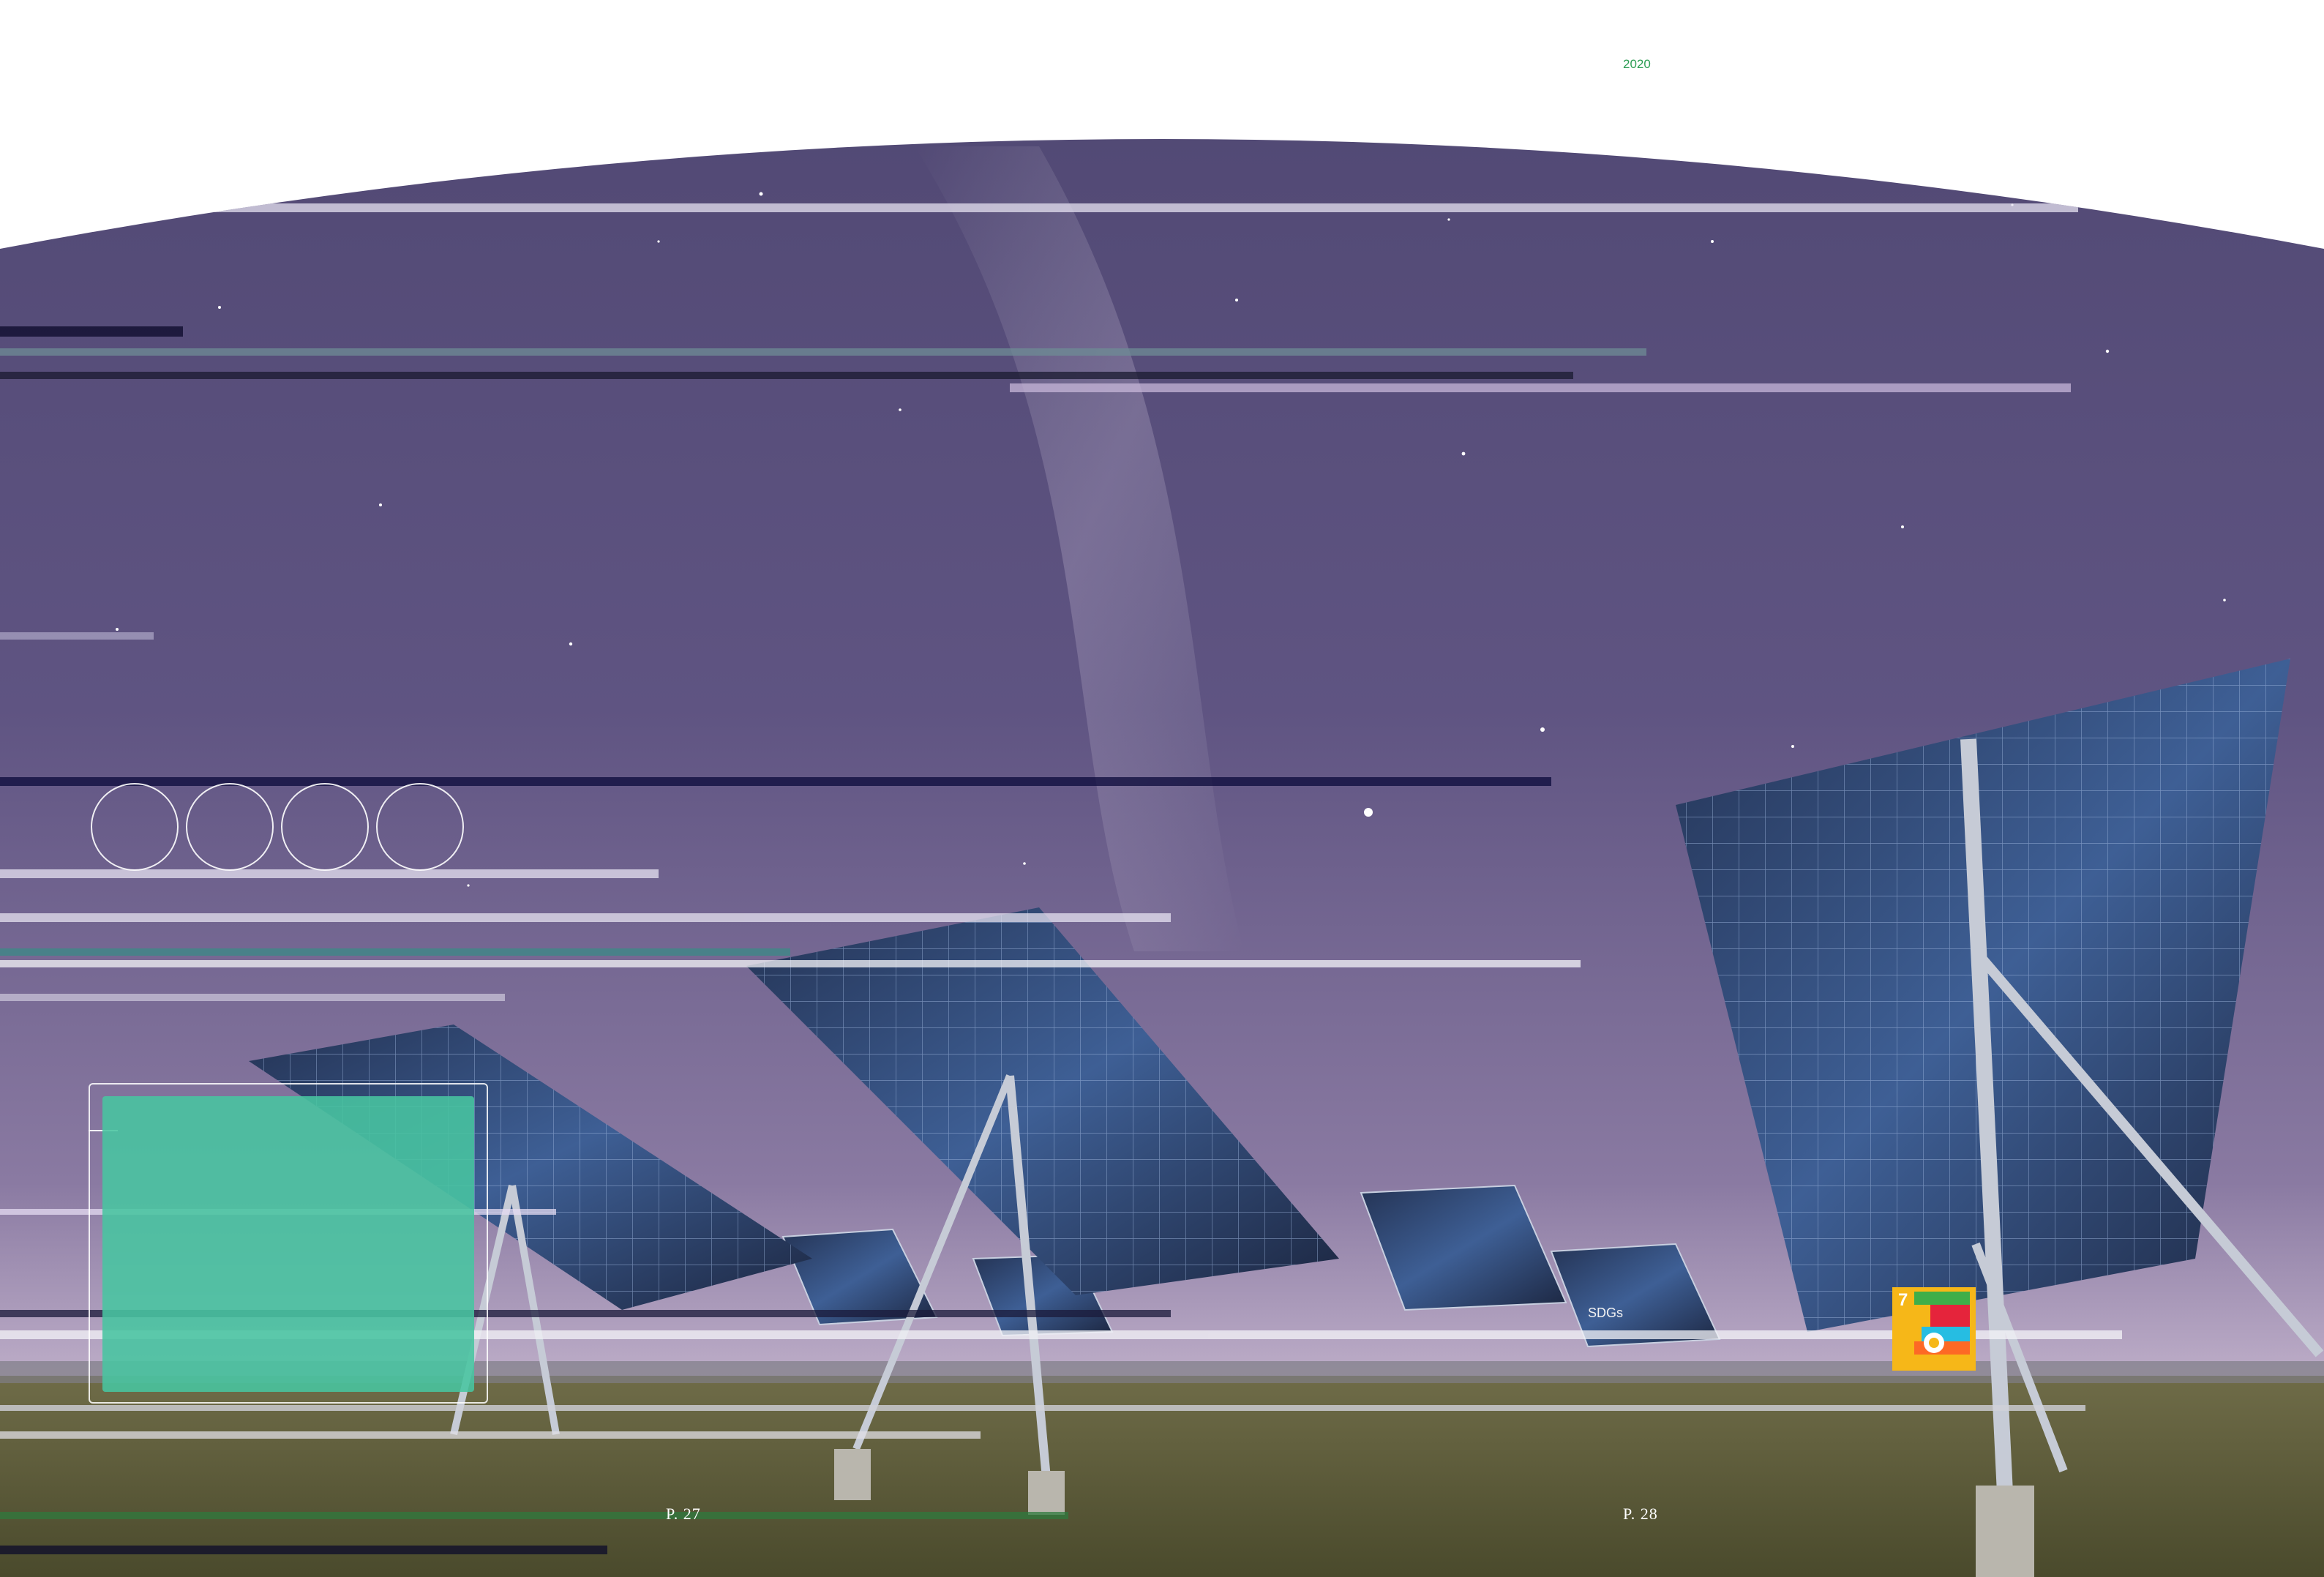 Image resolution: width=2324 pixels, height=1577 pixels. Describe the element at coordinates (1641, 1514) in the screenshot. I see `page-number-right: P. 28` at that location.